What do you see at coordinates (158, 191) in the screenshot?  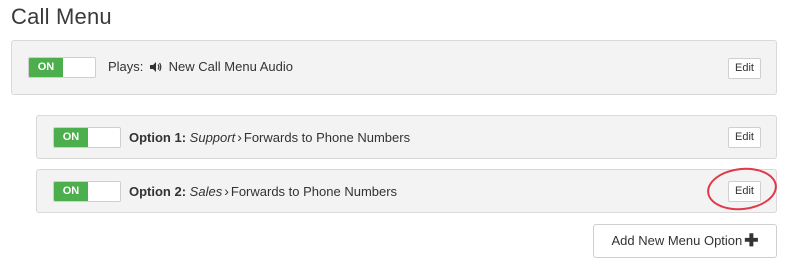 I see `option-label: Option 2:` at bounding box center [158, 191].